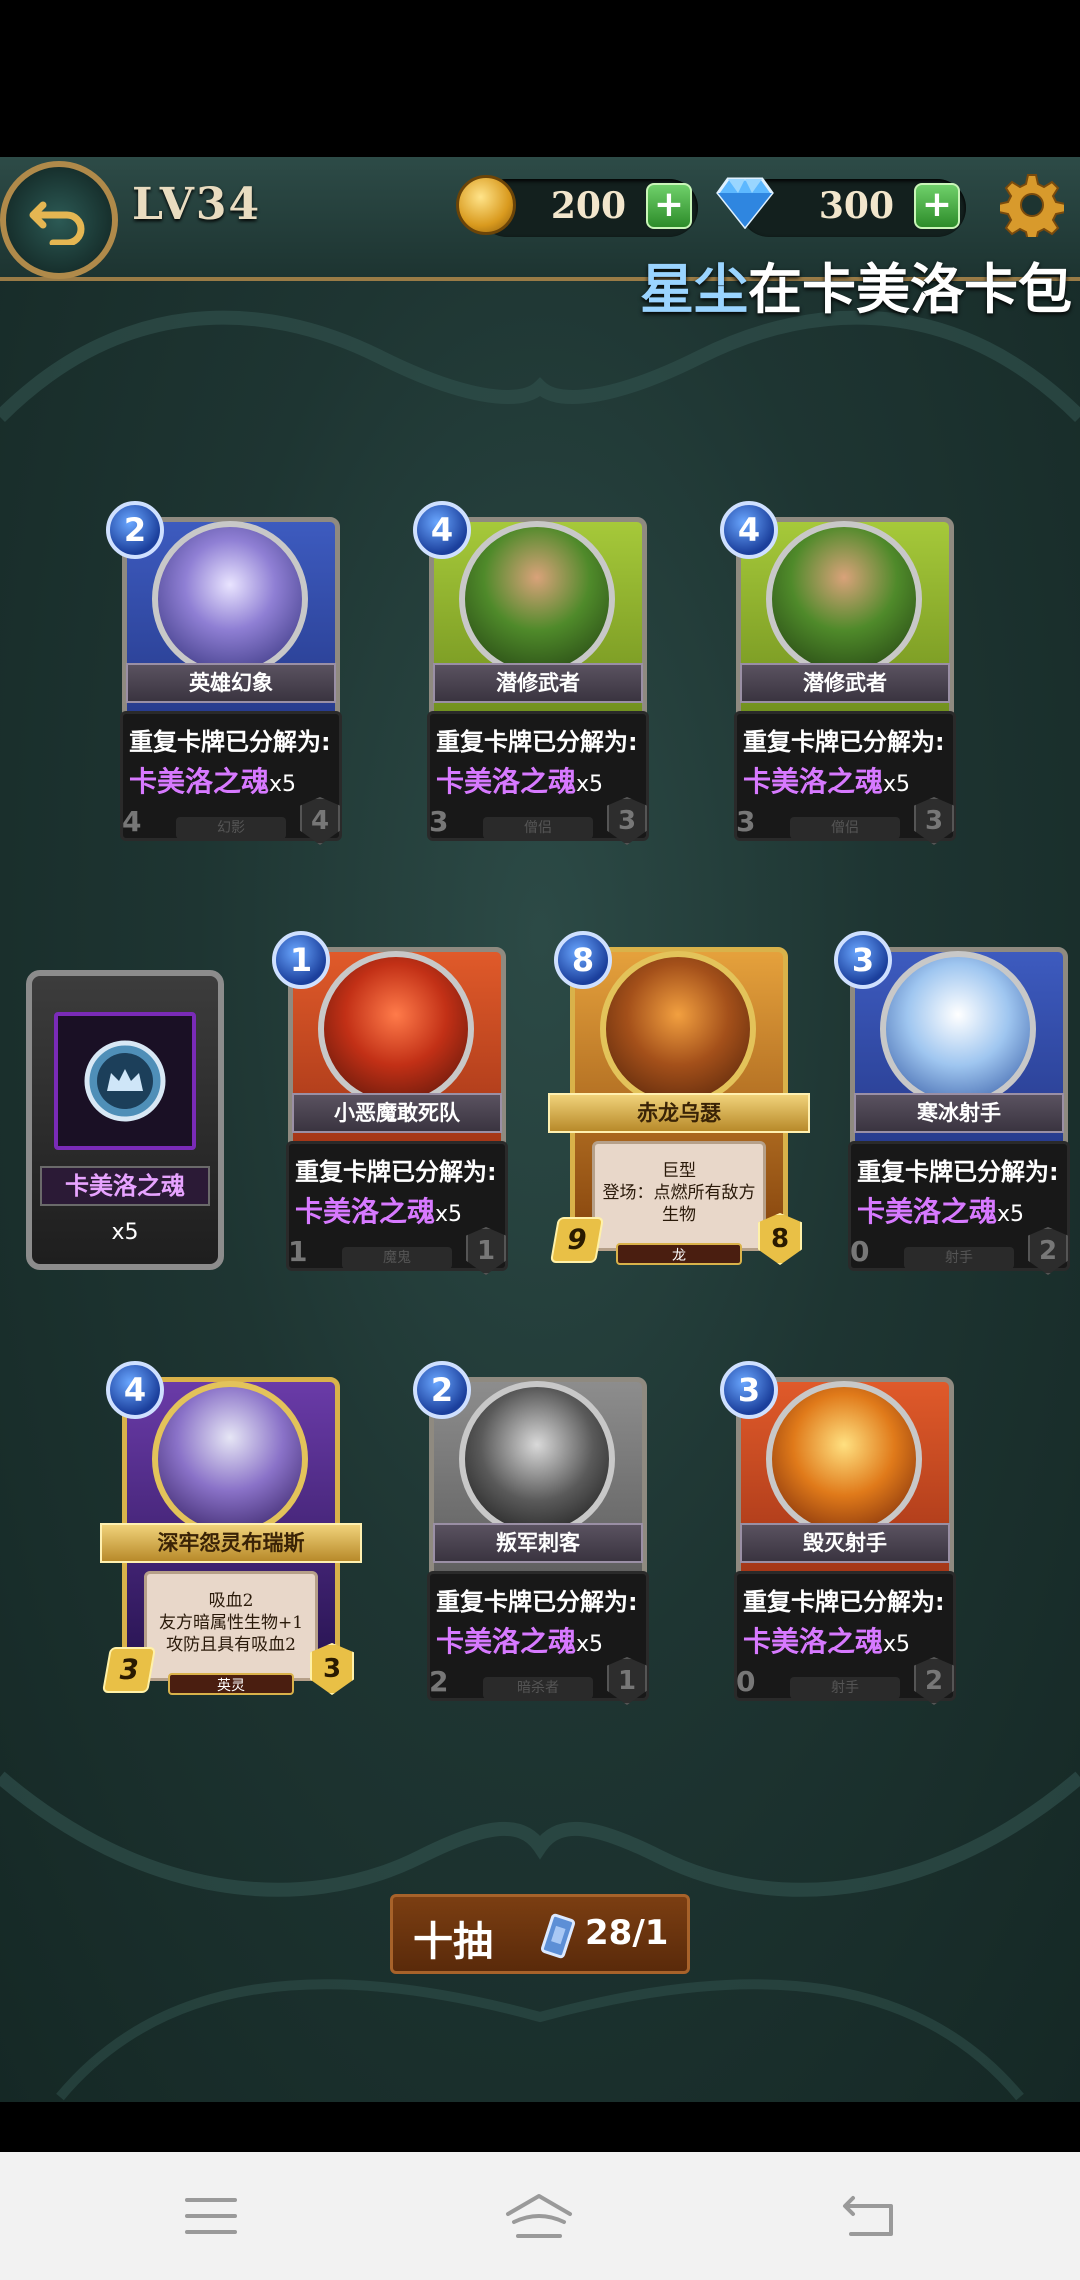 The image size is (1080, 2280). I want to click on back-nav-button, so click(869, 2216).